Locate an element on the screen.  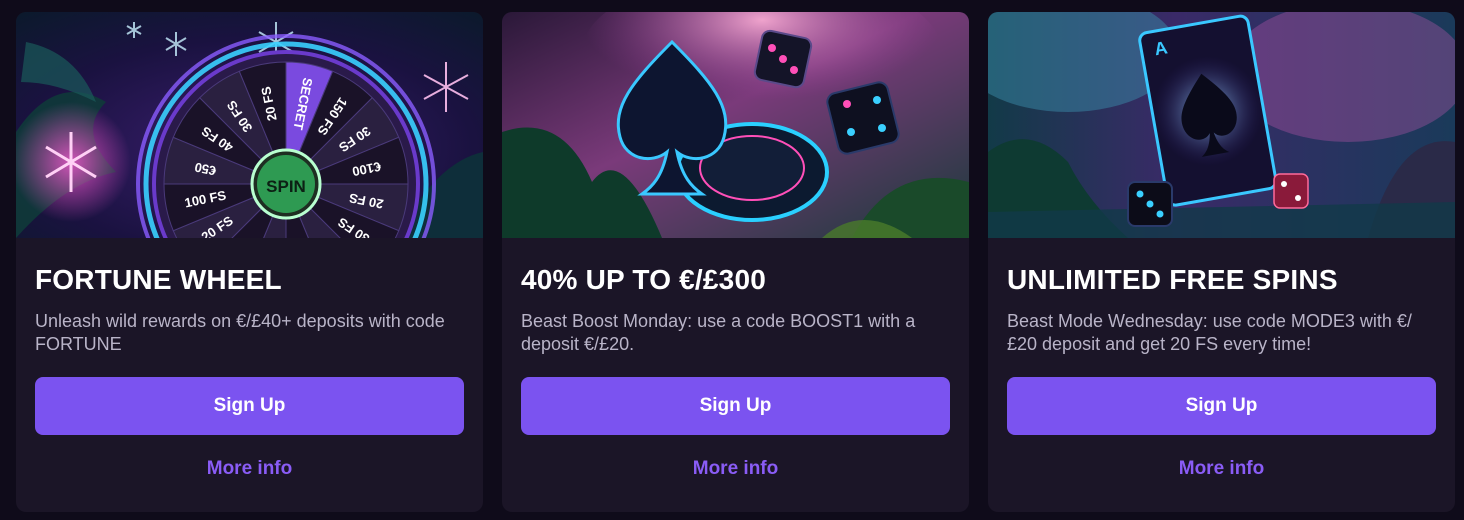
spade-dice-illustration is located at coordinates (735, 125).